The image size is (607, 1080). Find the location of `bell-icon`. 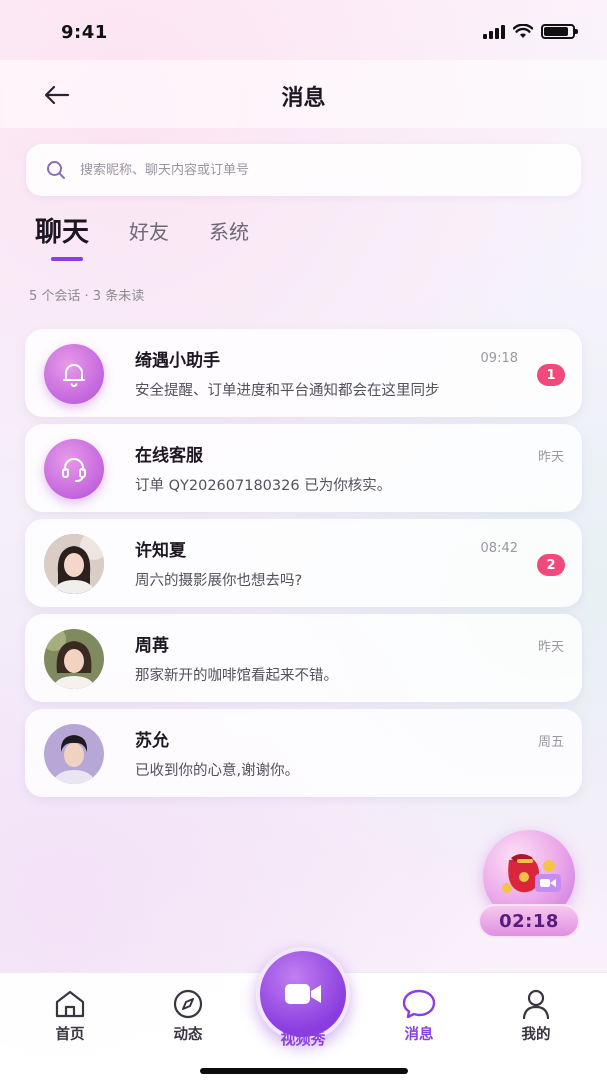

bell-icon is located at coordinates (74, 375).